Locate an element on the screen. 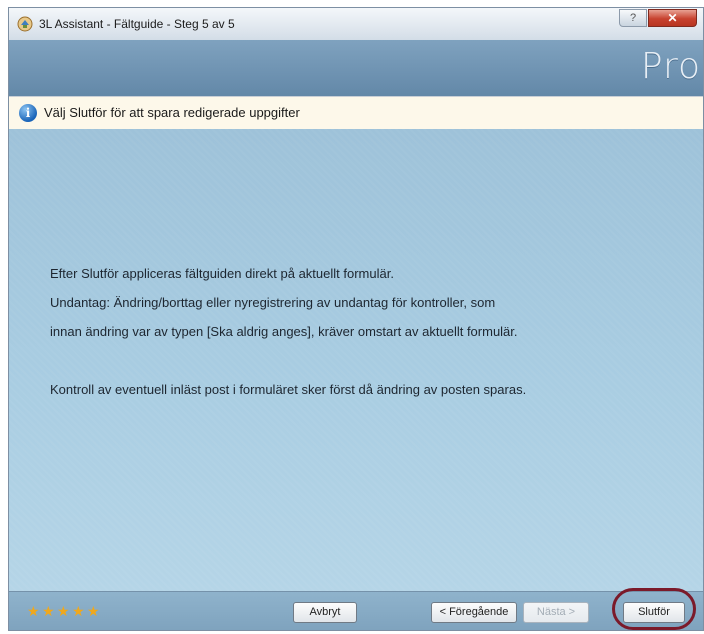 Image resolution: width=704 pixels, height=634 pixels. rating-stars: ★ ★ ★ ★ ★ is located at coordinates (64, 611).